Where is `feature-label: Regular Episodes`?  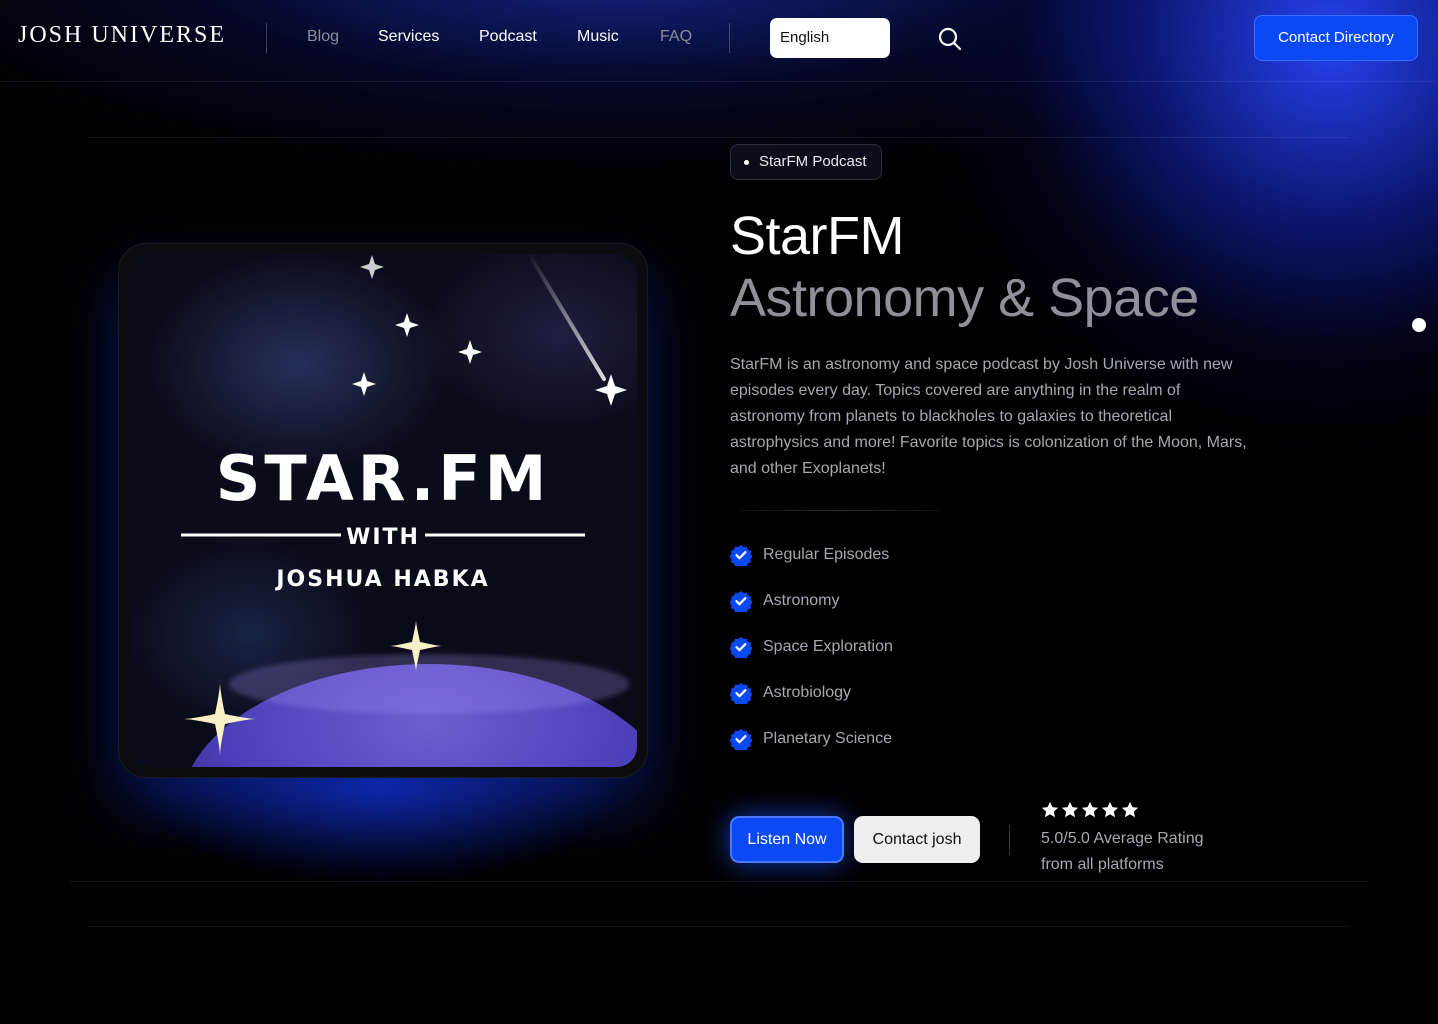 feature-label: Regular Episodes is located at coordinates (826, 554).